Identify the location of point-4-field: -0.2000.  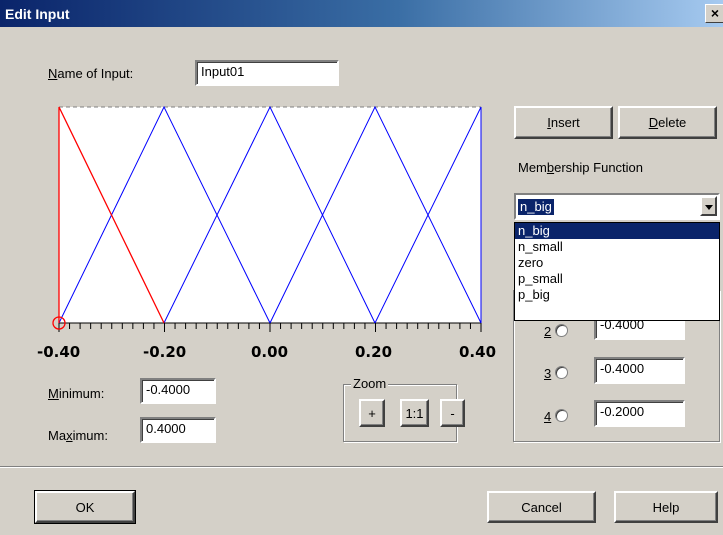
(639, 413).